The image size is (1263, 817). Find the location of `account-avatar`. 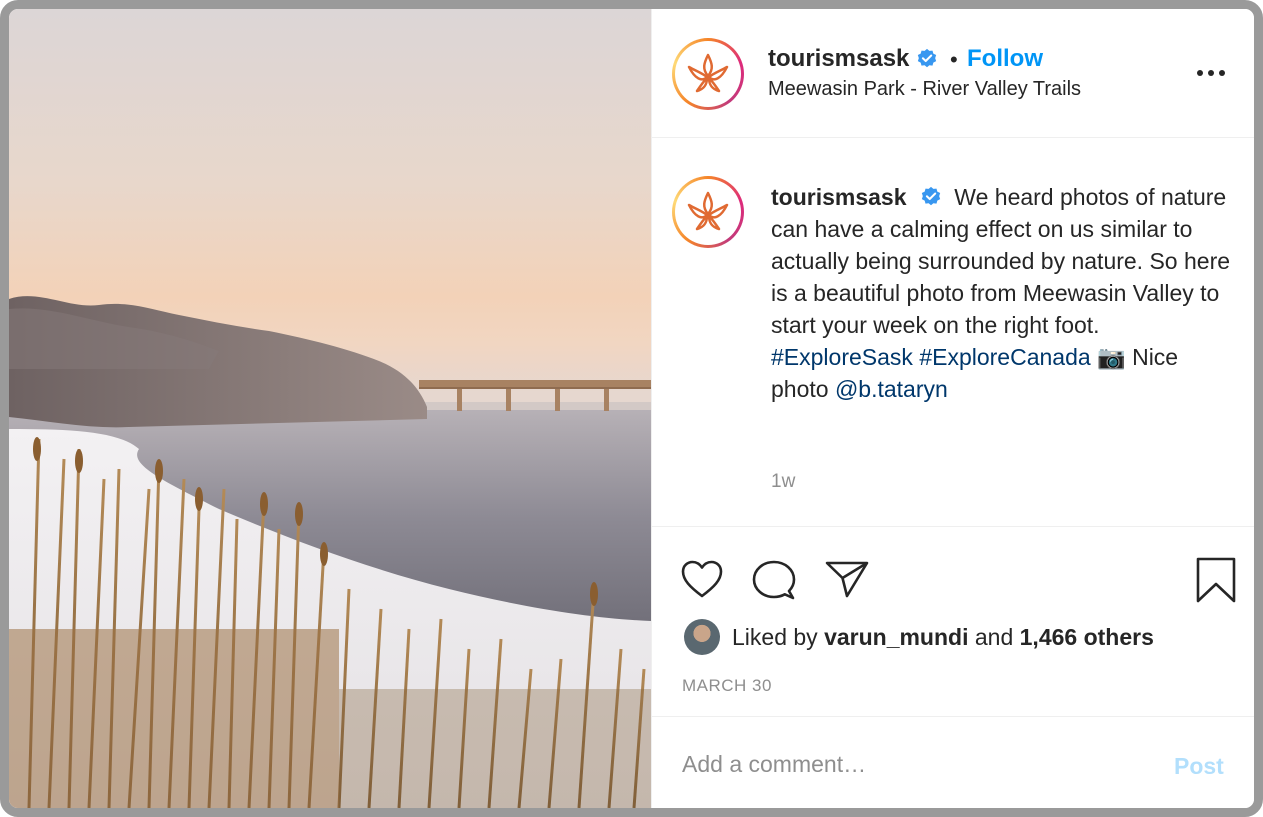

account-avatar is located at coordinates (708, 74).